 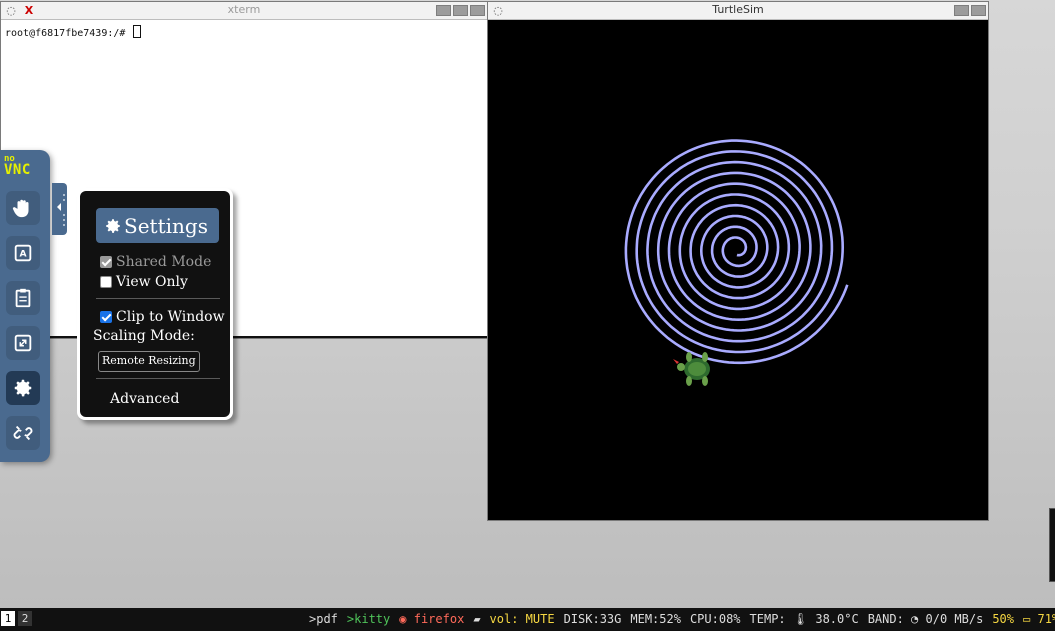 I want to click on workspace-2: 2, so click(x=25, y=618).